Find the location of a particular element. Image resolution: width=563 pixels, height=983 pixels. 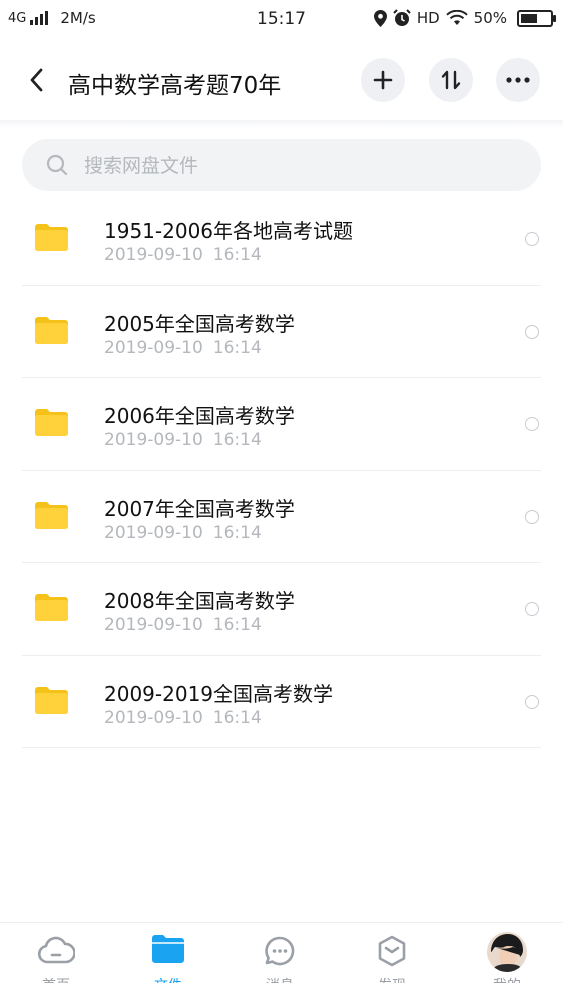

file-row: 1951-2006年各地高考试题 2019-09-10 16:14 is located at coordinates (281, 239).